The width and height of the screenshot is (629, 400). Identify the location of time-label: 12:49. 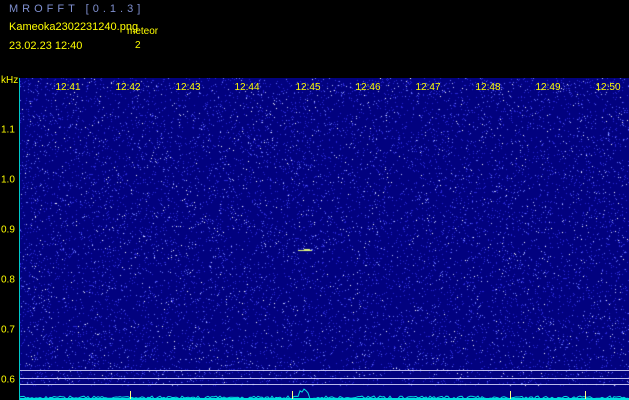
(548, 87).